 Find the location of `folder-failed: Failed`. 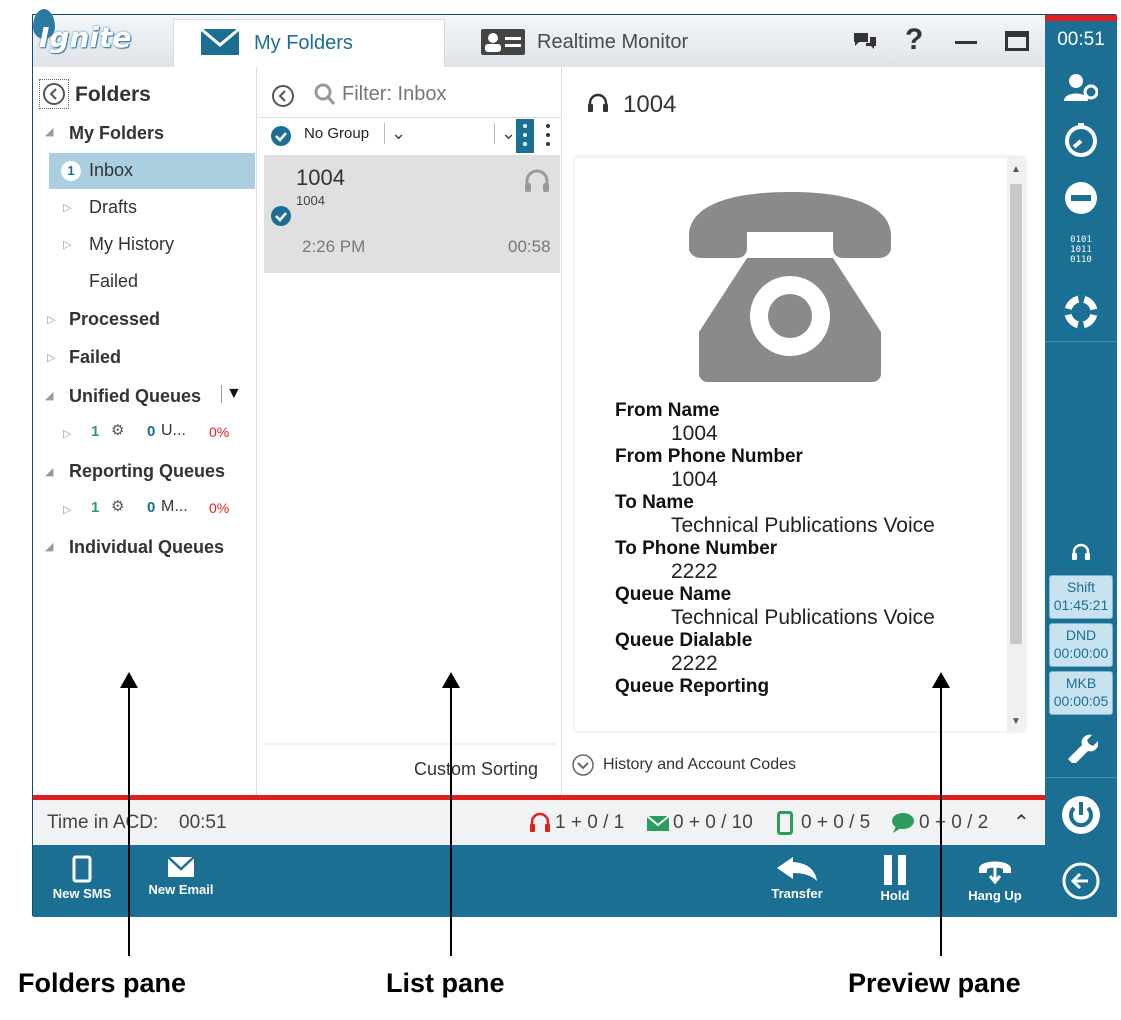

folder-failed: Failed is located at coordinates (95, 357).